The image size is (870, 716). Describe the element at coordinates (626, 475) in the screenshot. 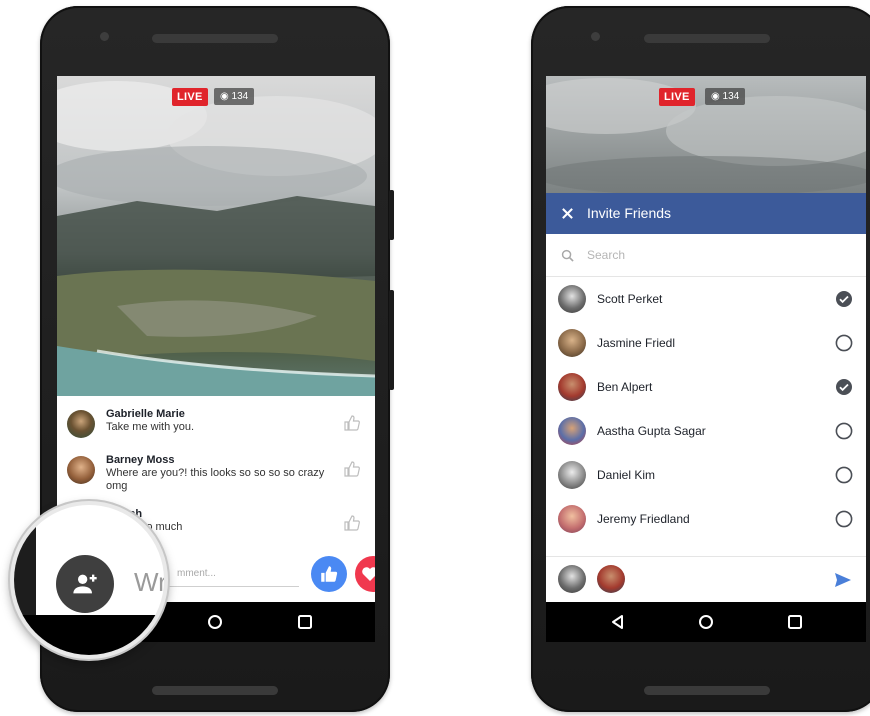

I see `friend-name: Daniel Kim` at that location.